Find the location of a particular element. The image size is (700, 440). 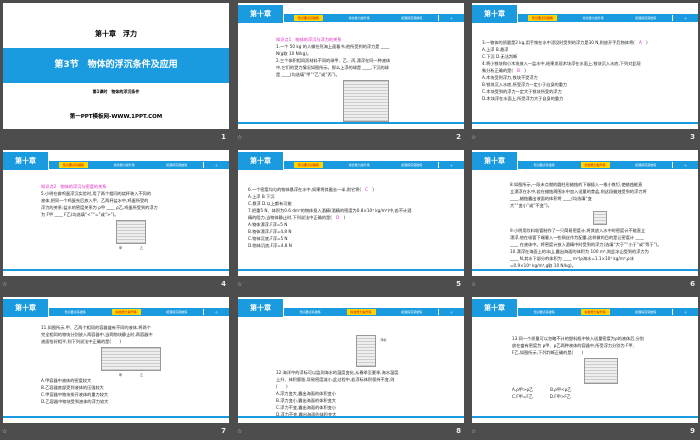

line-text: 立漂浮在水中,若在蜡烛周围水中加入适量的食盐,则这段蜡烛受到的浮力将 is located at coordinates (578, 191).